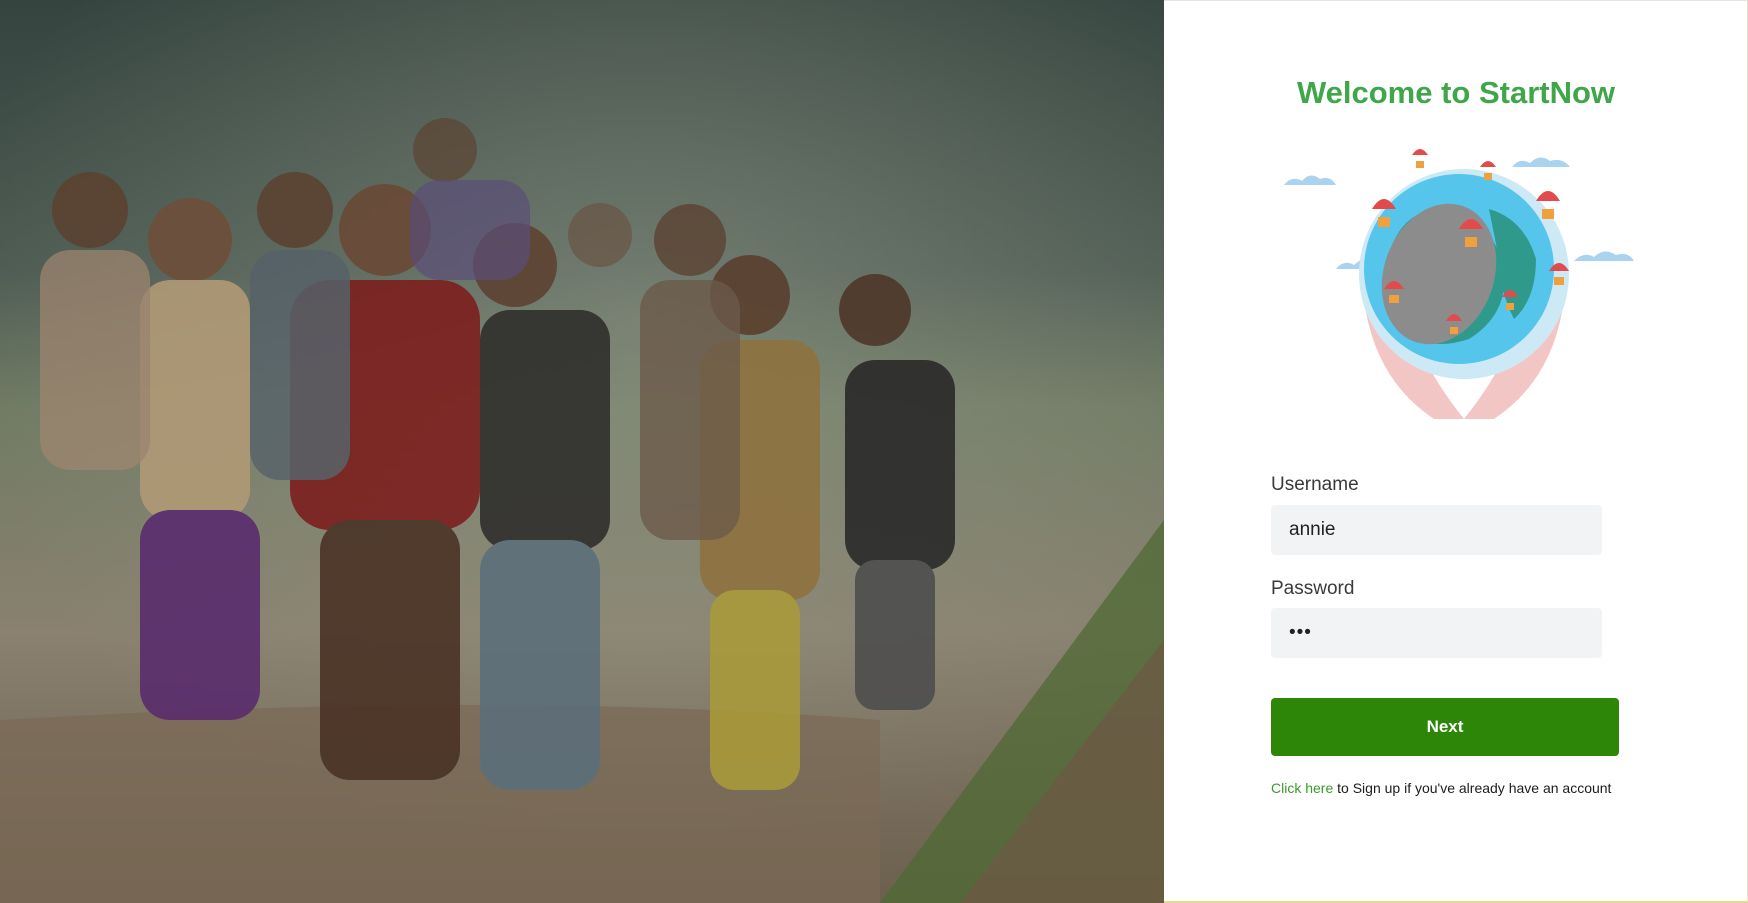  What do you see at coordinates (1315, 484) in the screenshot?
I see `username-label: Username` at bounding box center [1315, 484].